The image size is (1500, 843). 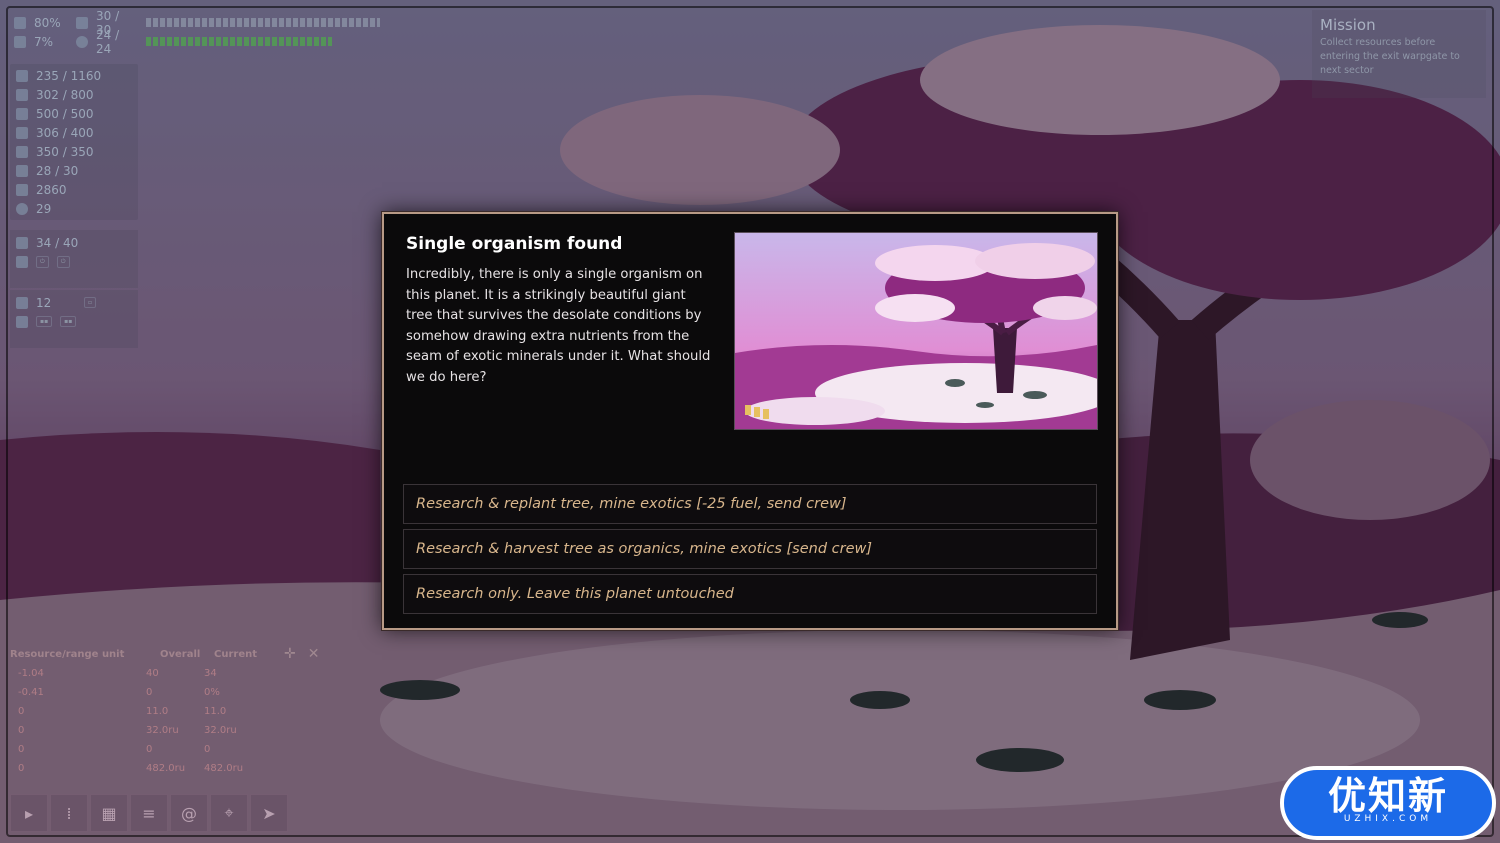 What do you see at coordinates (162, 730) in the screenshot?
I see `overall-value: 32.0ru` at bounding box center [162, 730].